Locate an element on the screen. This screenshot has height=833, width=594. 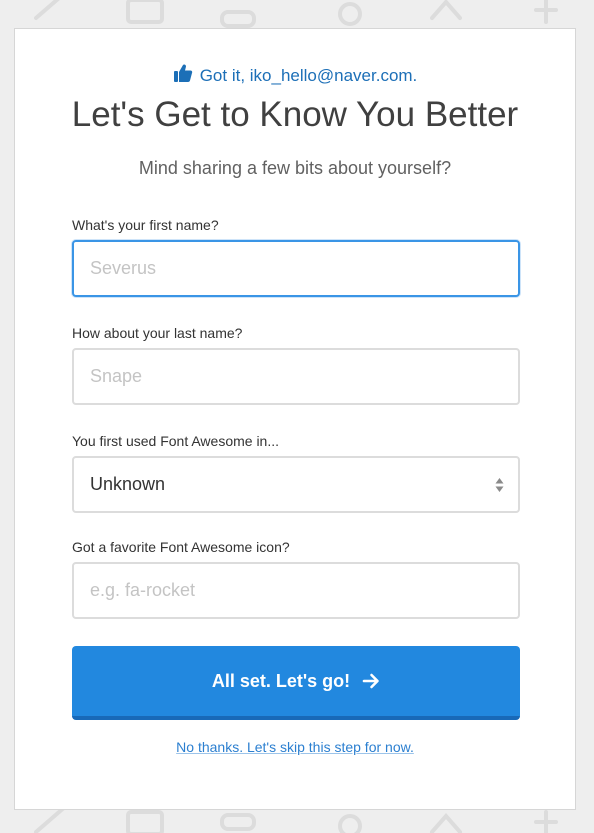
favorite-icon-input is located at coordinates (296, 590).